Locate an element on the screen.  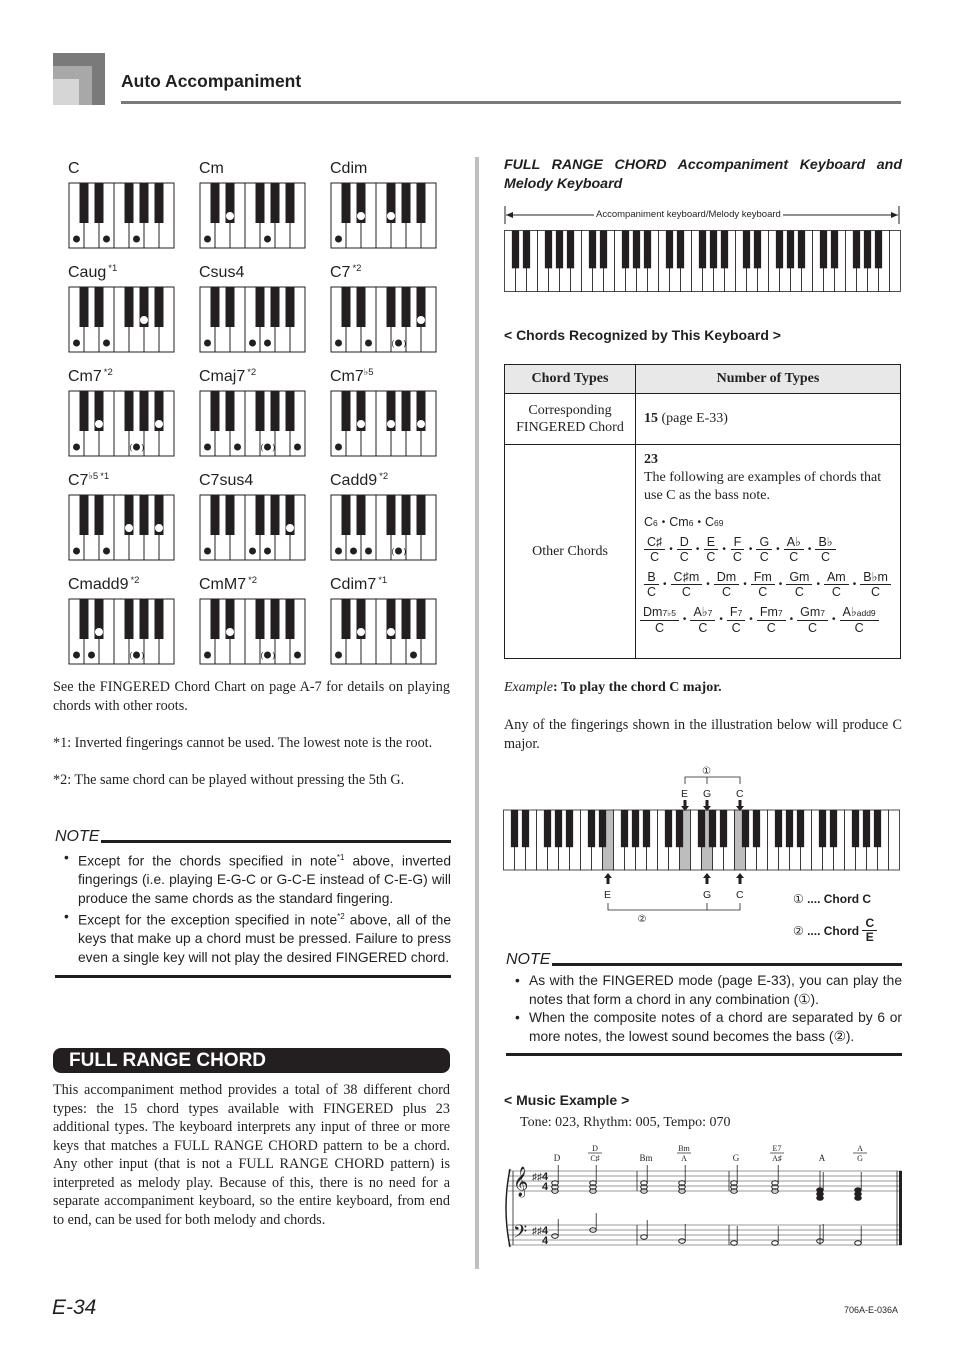
chord-name: Cmadd9 *2 is located at coordinates (104, 584).